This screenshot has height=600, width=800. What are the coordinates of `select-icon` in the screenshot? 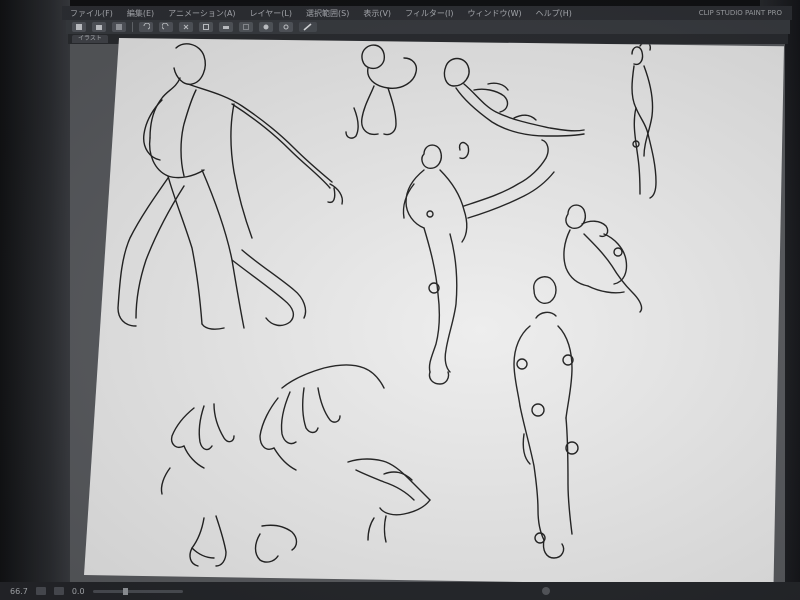 It's located at (246, 27).